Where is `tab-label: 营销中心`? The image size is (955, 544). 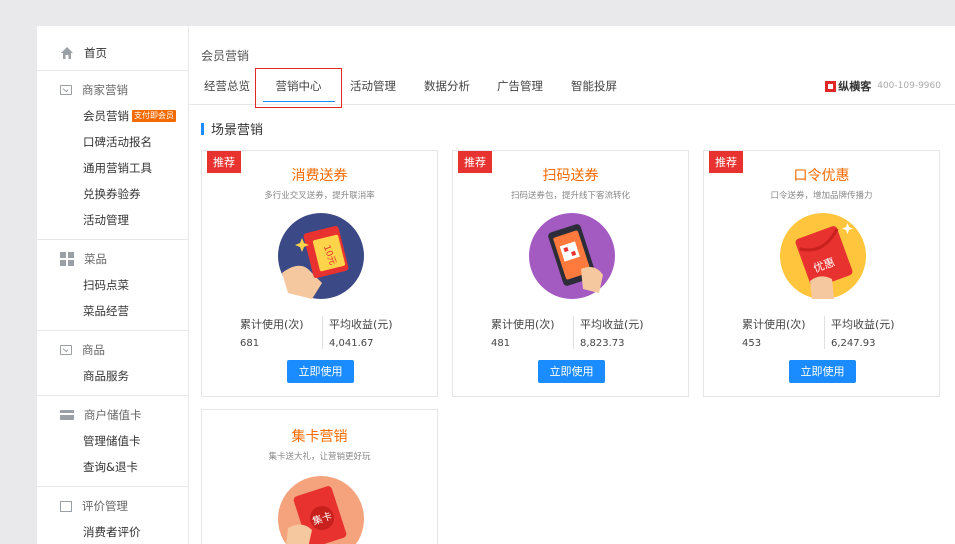
tab-label: 营销中心 is located at coordinates (298, 86).